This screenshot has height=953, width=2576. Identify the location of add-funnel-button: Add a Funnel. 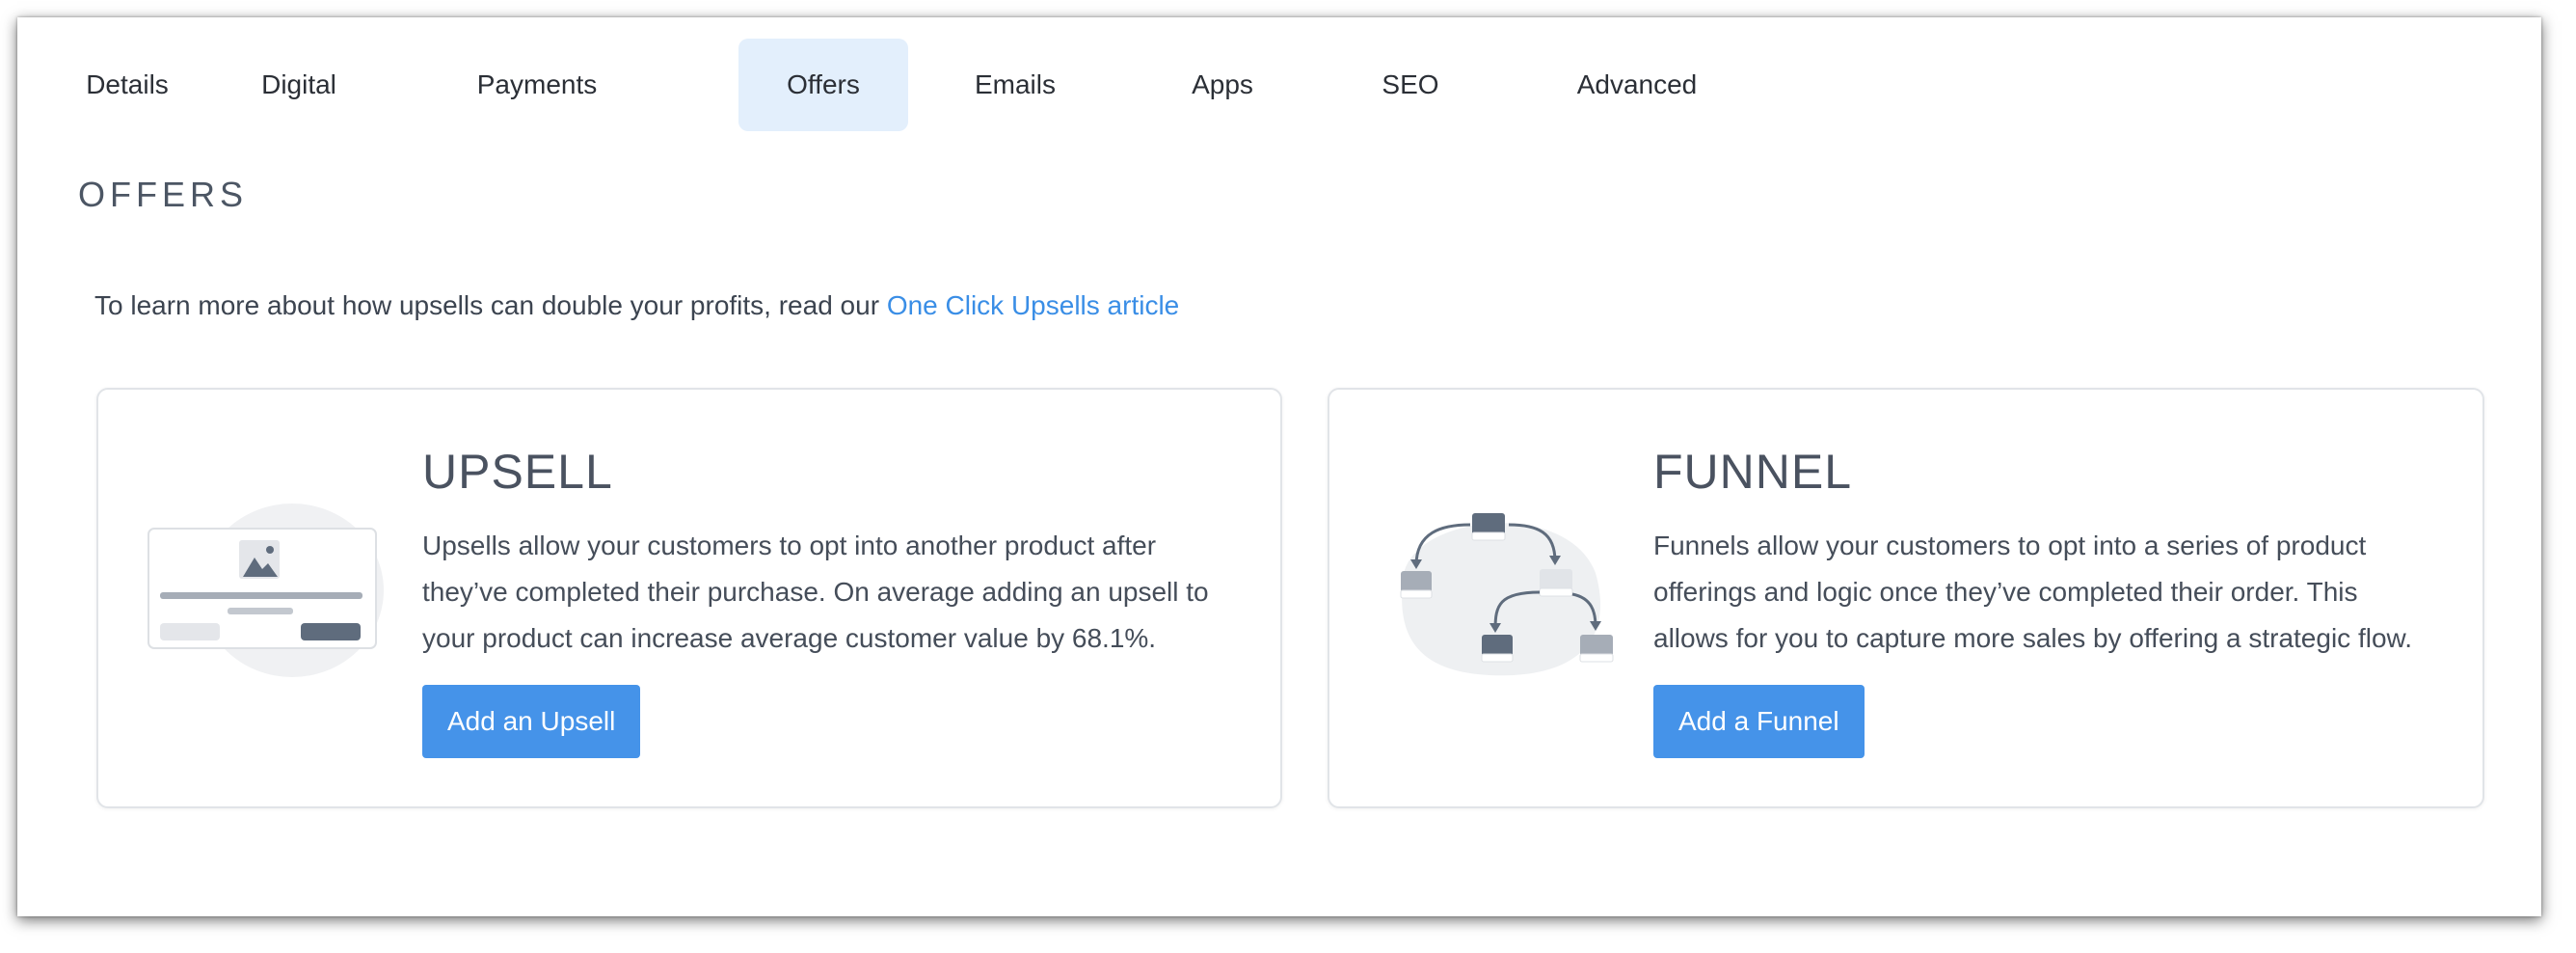
(1759, 721).